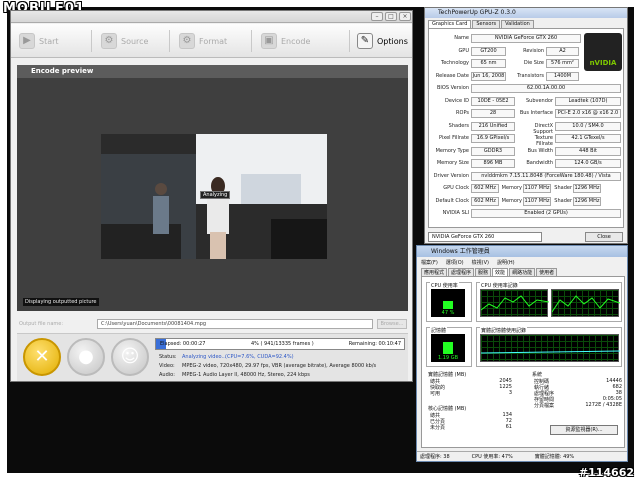  What do you see at coordinates (493, 113) in the screenshot?
I see `gpuz-field-value: 28` at bounding box center [493, 113].